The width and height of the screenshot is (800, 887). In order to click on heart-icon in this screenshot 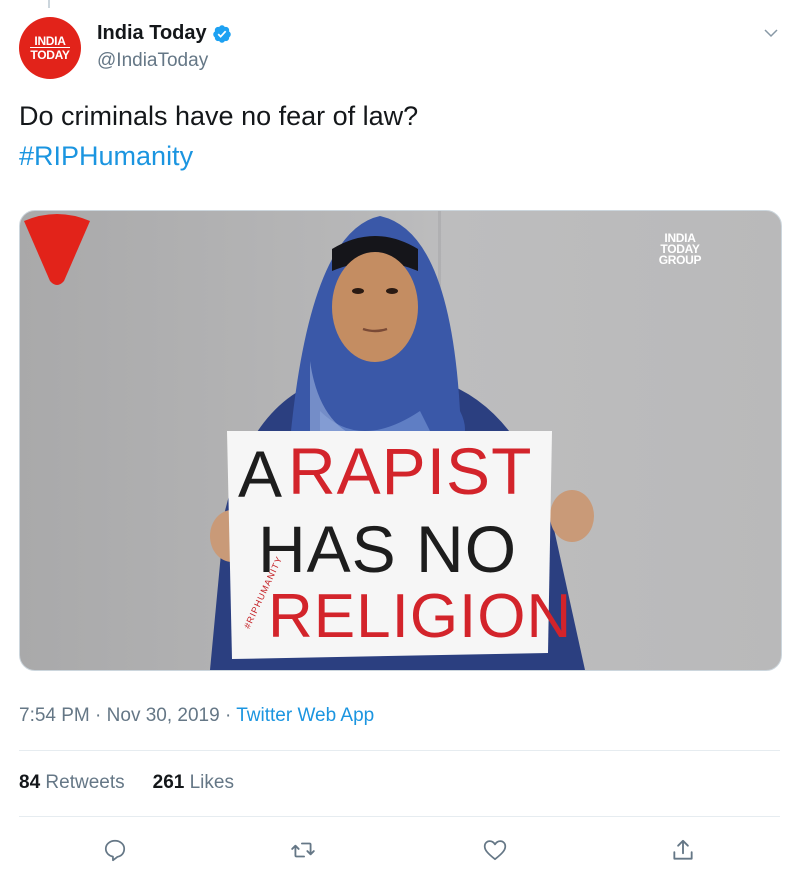, I will do `click(495, 850)`.